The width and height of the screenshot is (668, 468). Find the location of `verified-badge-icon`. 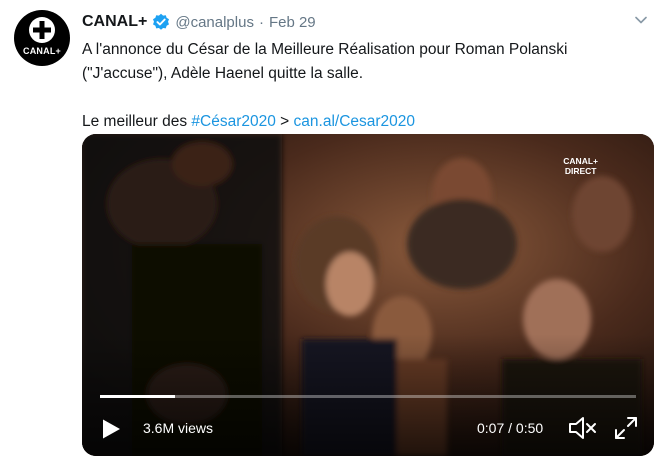

verified-badge-icon is located at coordinates (161, 22).